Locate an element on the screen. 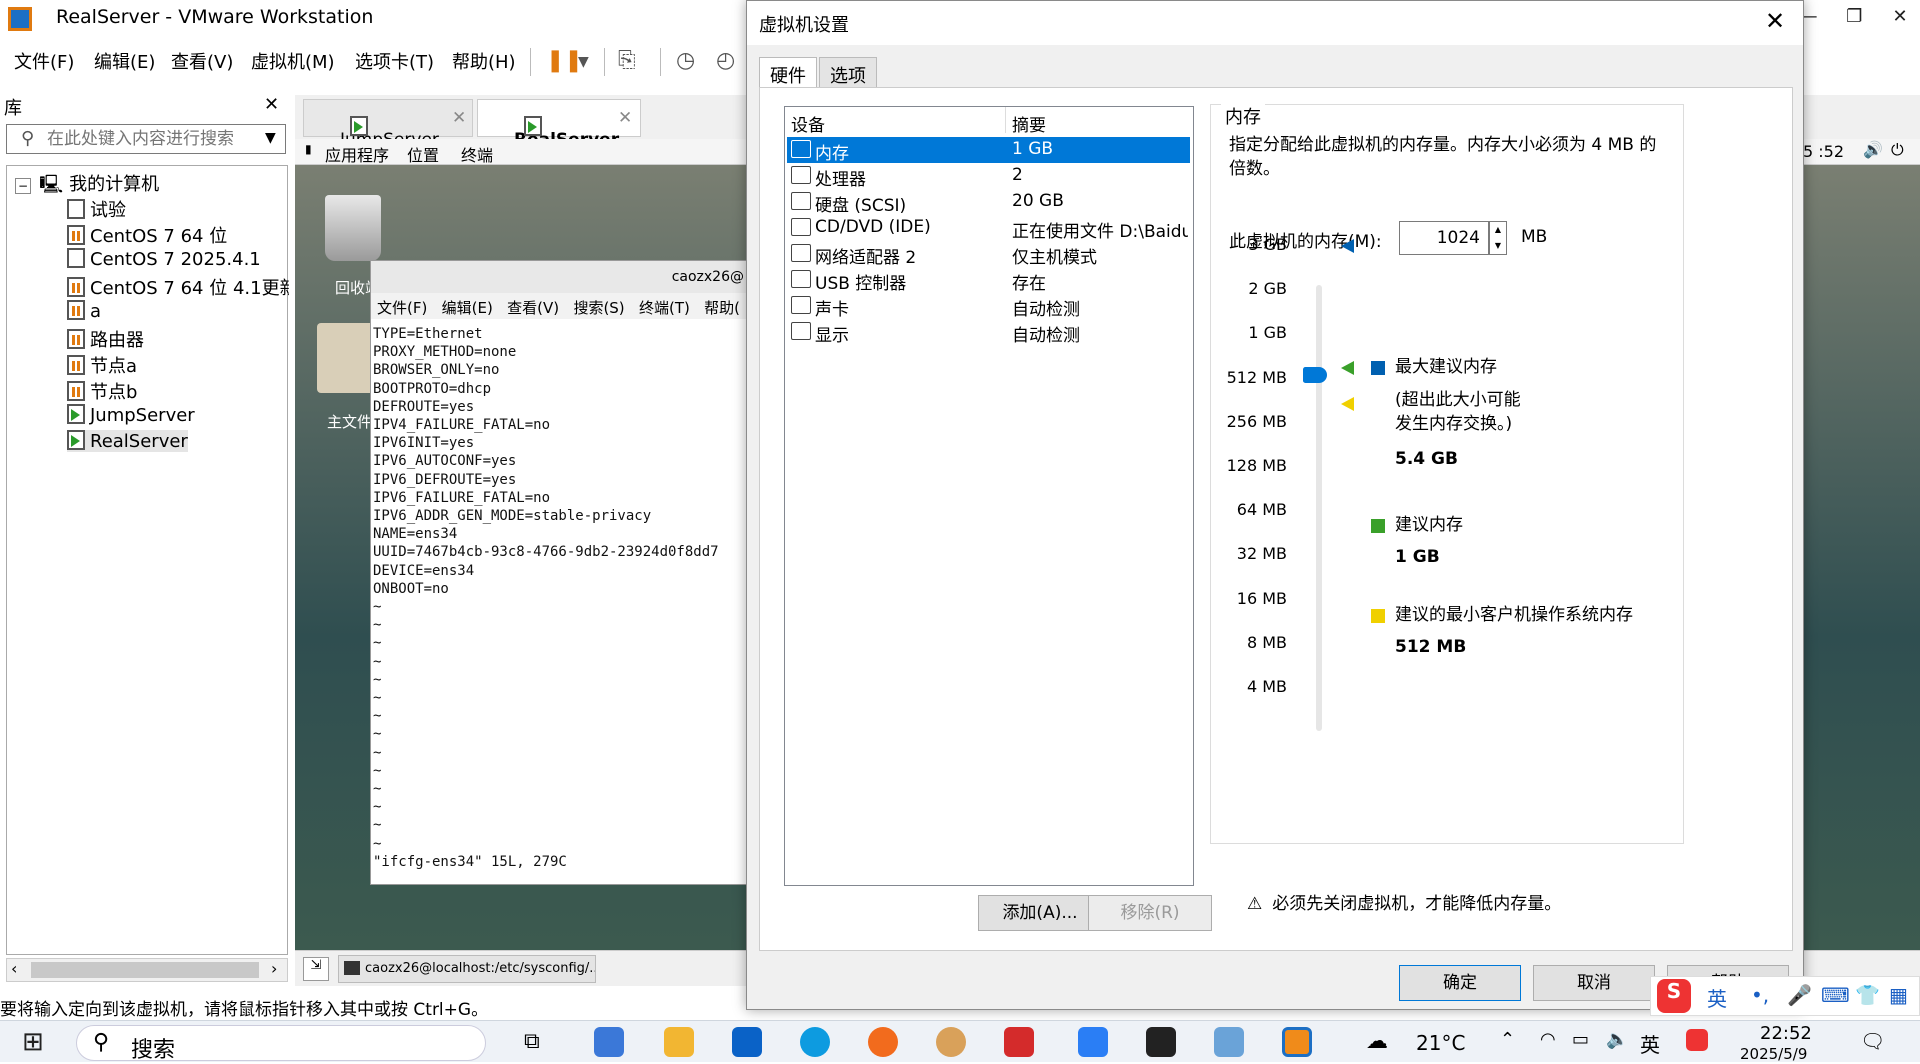  wps-icon is located at coordinates (1019, 1042).